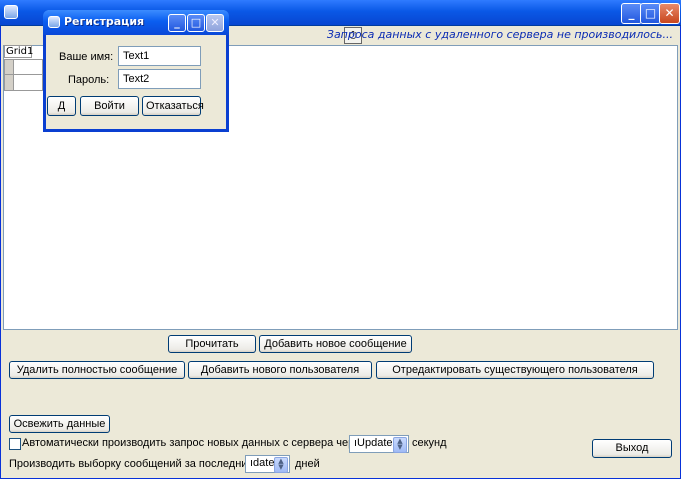  What do you see at coordinates (177, 23) in the screenshot?
I see `dialog-minimize-icon: _` at bounding box center [177, 23].